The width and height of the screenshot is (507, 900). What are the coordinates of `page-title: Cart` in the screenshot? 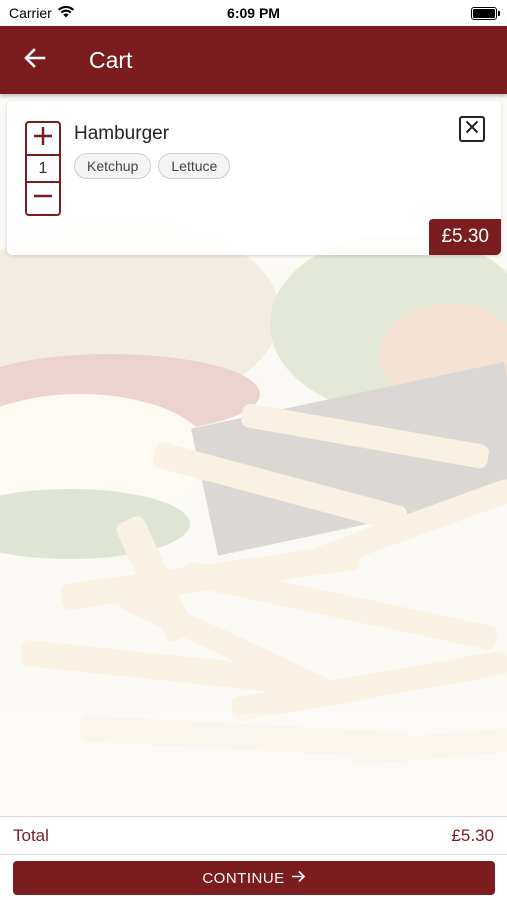 It's located at (111, 59).